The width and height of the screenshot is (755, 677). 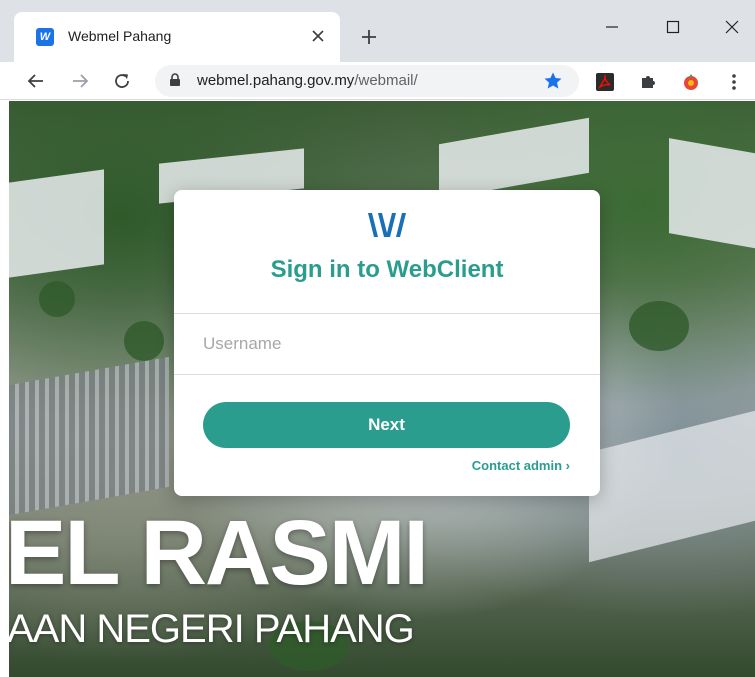 I want to click on webclient-logo-icon, so click(x=386, y=225).